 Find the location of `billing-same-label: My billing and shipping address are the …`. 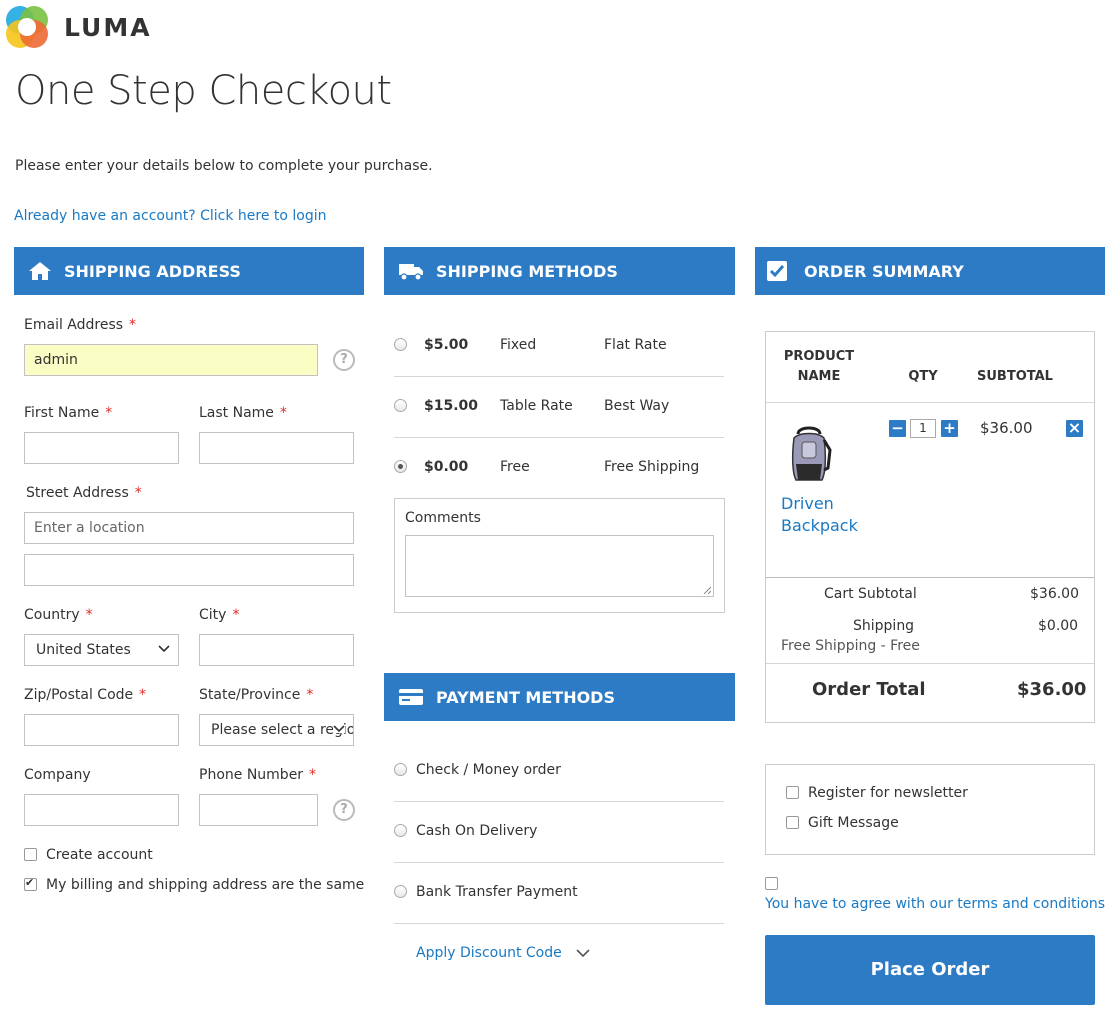

billing-same-label: My billing and shipping address are the … is located at coordinates (205, 885).